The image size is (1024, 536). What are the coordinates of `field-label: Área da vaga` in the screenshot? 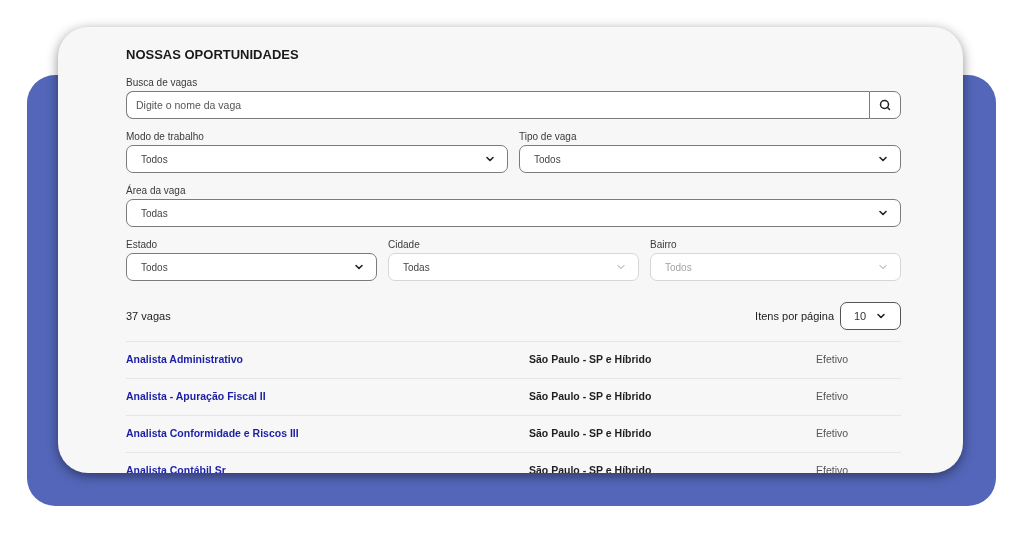 It's located at (156, 191).